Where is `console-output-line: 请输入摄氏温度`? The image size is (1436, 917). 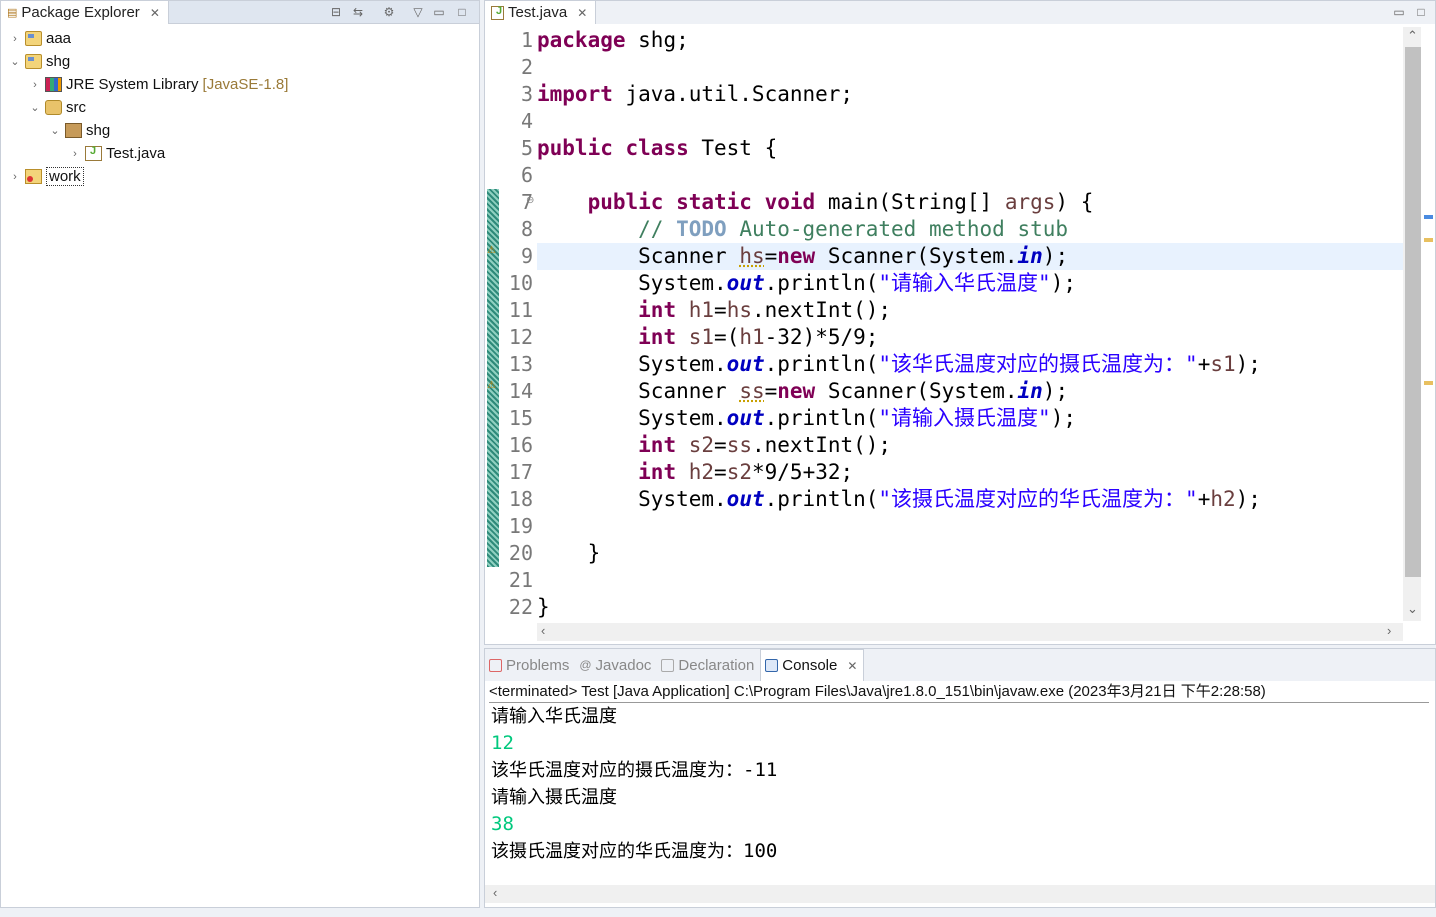 console-output-line: 请输入摄氏温度 is located at coordinates (554, 797).